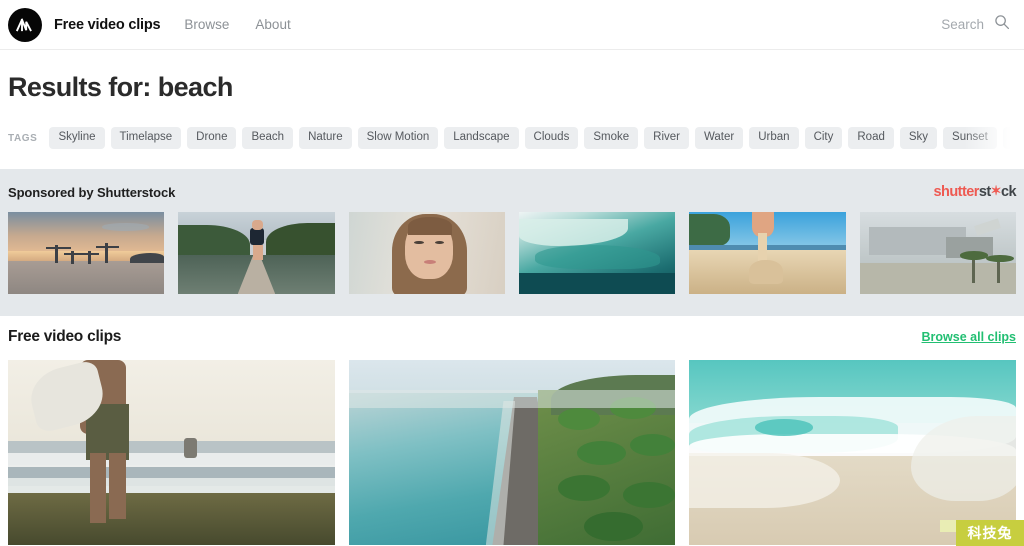  What do you see at coordinates (512, 253) in the screenshot?
I see `sponsored-thumbnail-grid` at bounding box center [512, 253].